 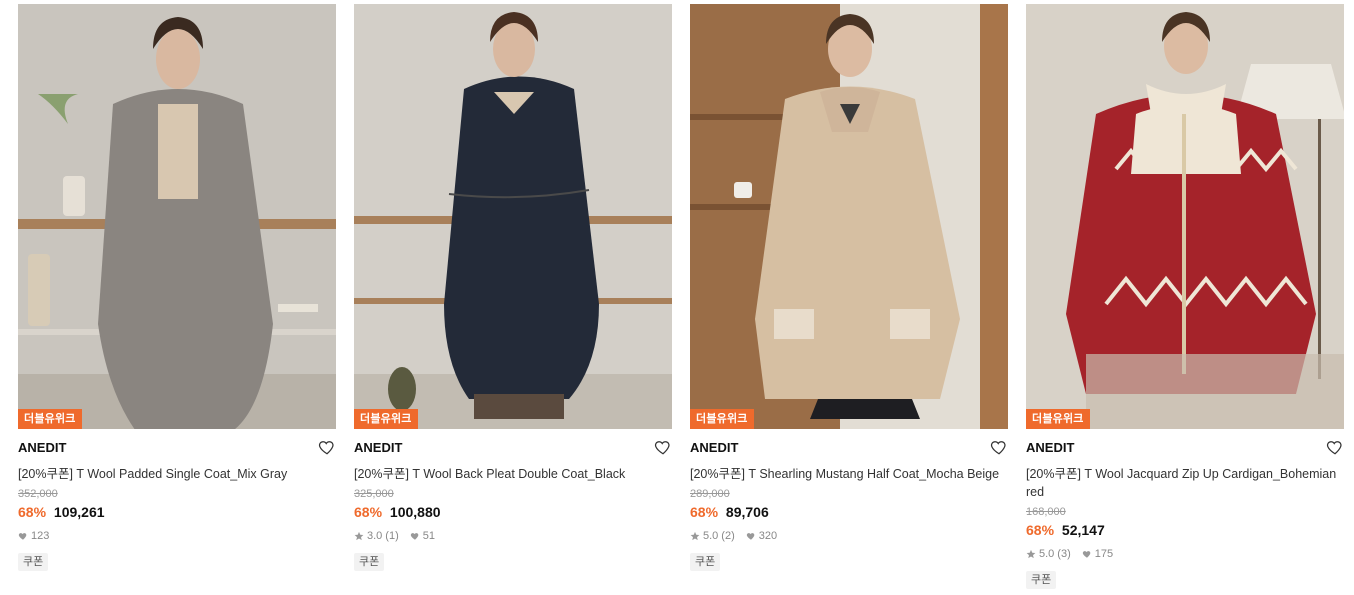 I want to click on likes-group: 175, so click(x=1097, y=554).